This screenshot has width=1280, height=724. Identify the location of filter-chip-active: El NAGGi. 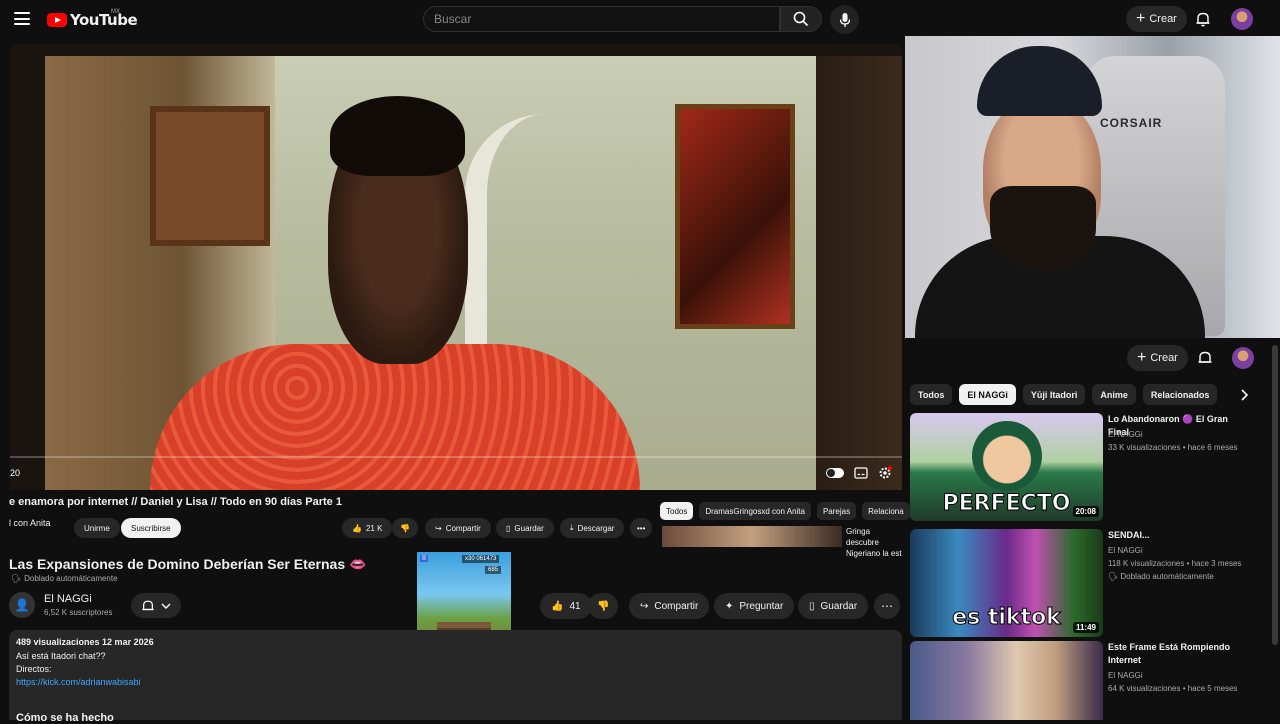
(987, 394).